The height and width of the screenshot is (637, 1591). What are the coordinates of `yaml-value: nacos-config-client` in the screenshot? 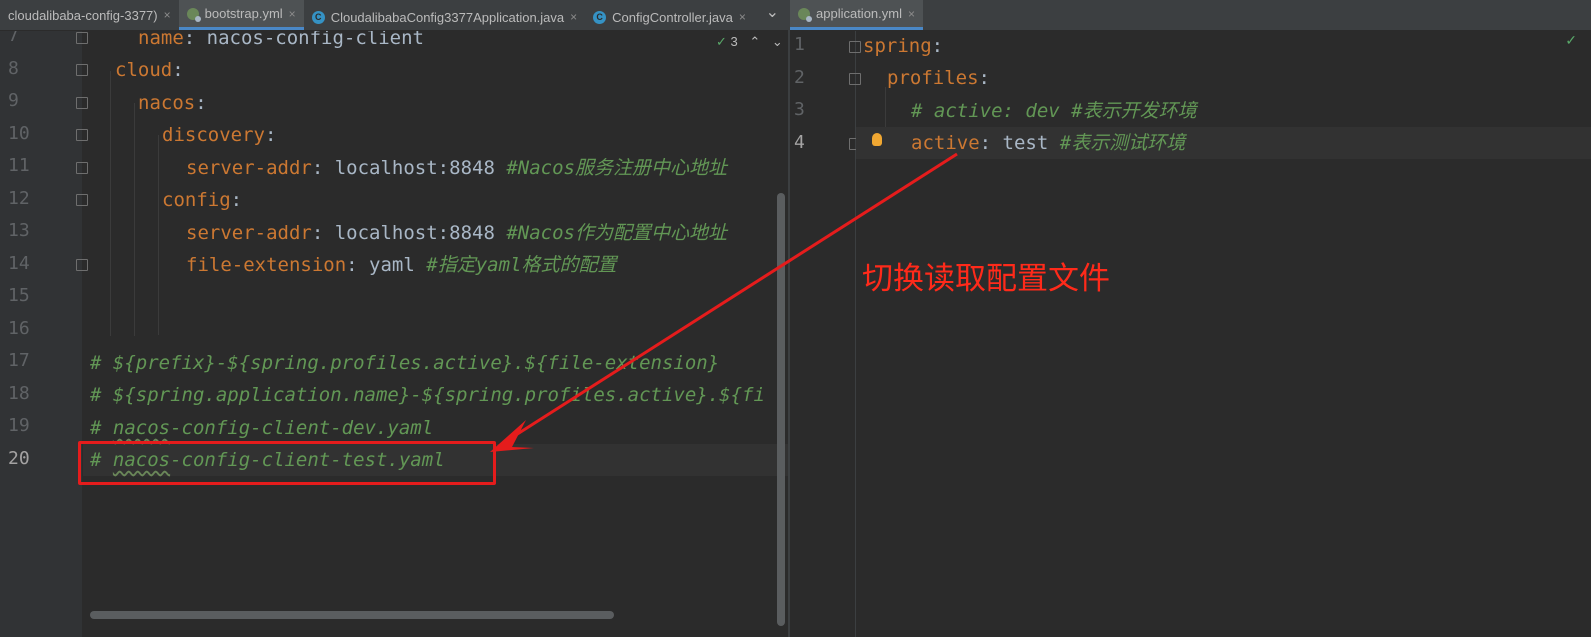 It's located at (315, 40).